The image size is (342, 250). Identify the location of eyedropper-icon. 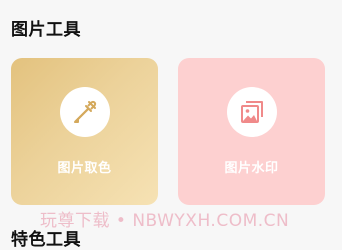
(84, 111).